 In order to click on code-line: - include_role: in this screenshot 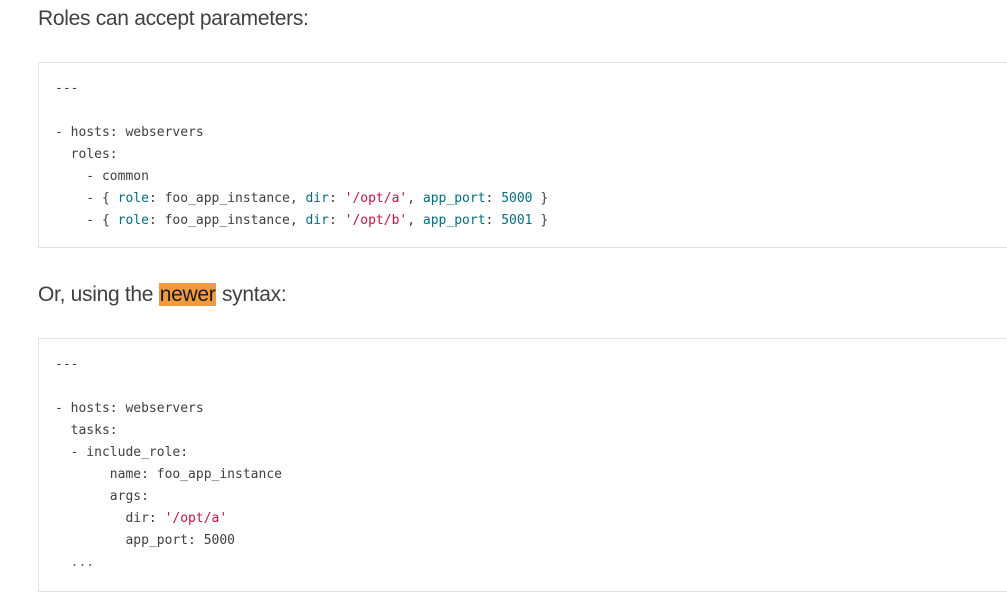, I will do `click(122, 452)`.